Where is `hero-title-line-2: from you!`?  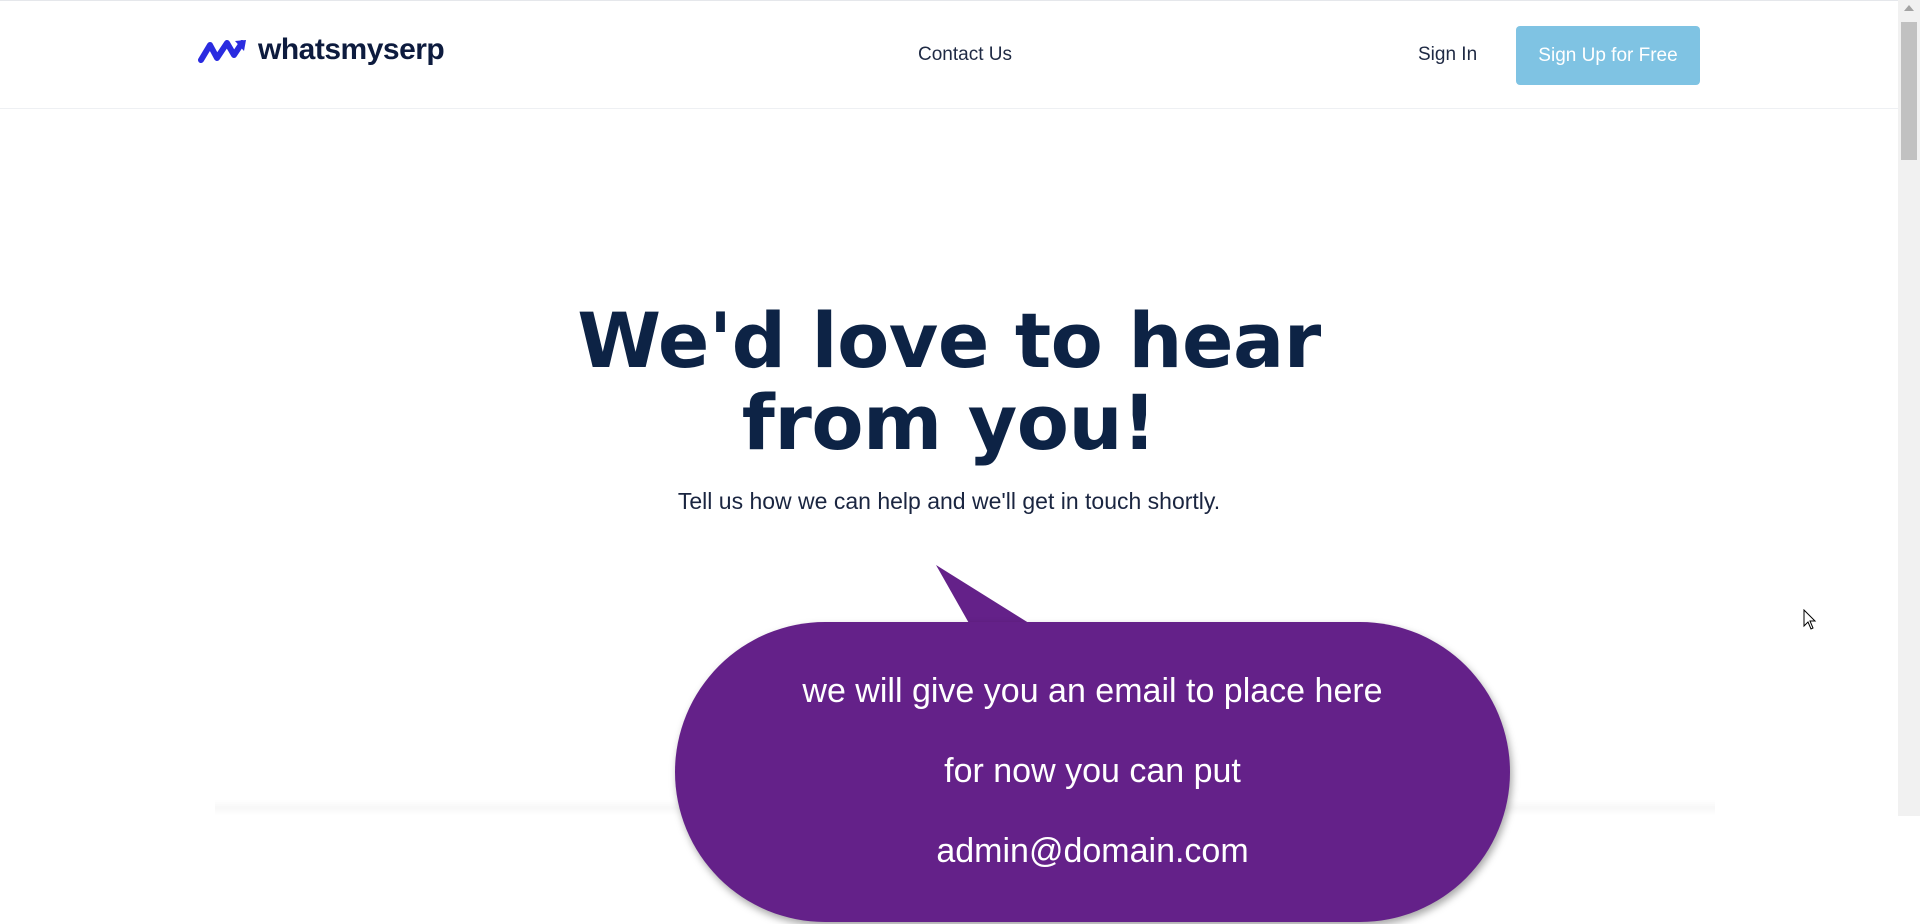
hero-title-line-2: from you! is located at coordinates (949, 422).